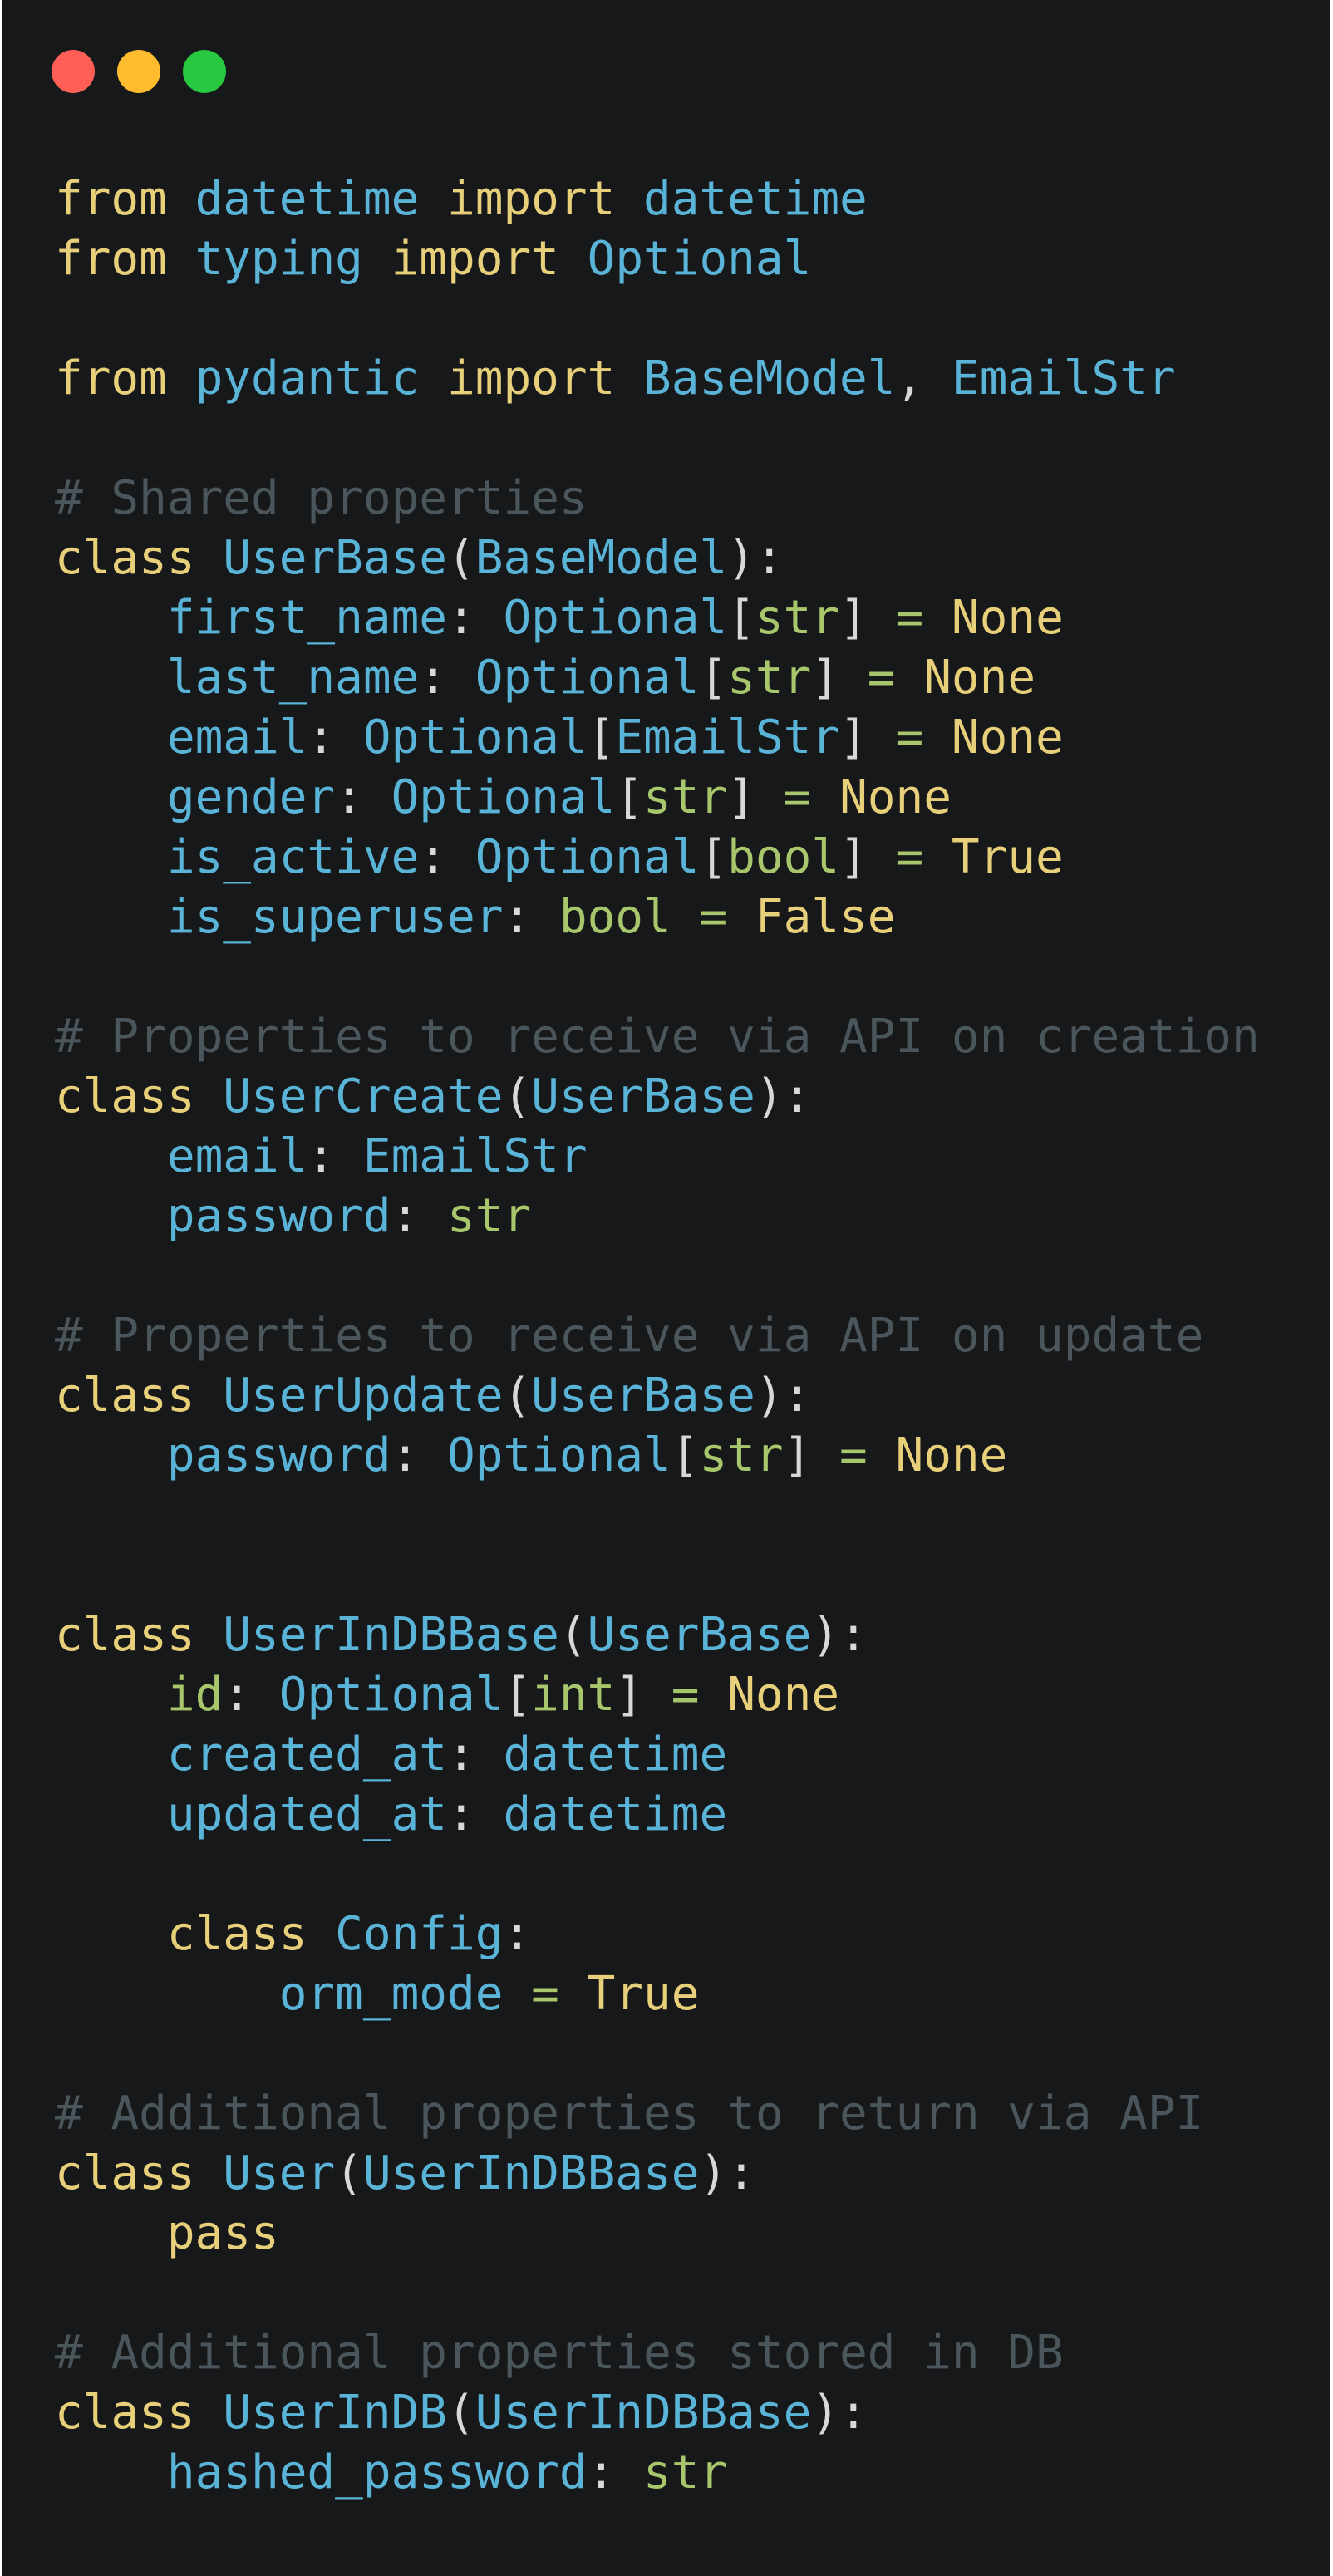  I want to click on code-line: is_active: Optional[bool] = True, so click(657, 857).